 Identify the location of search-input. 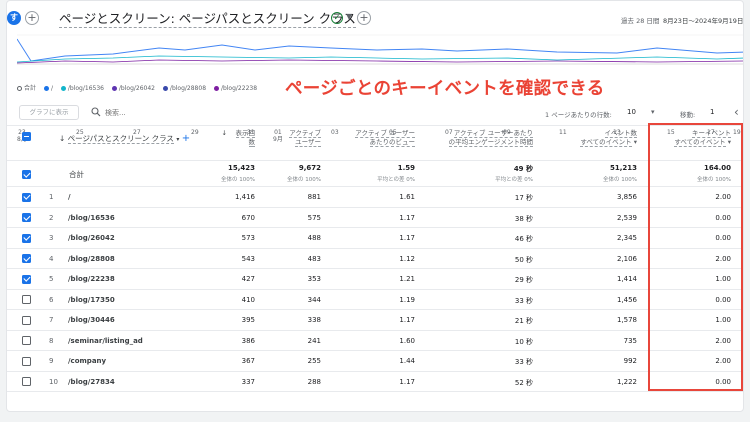
(165, 112).